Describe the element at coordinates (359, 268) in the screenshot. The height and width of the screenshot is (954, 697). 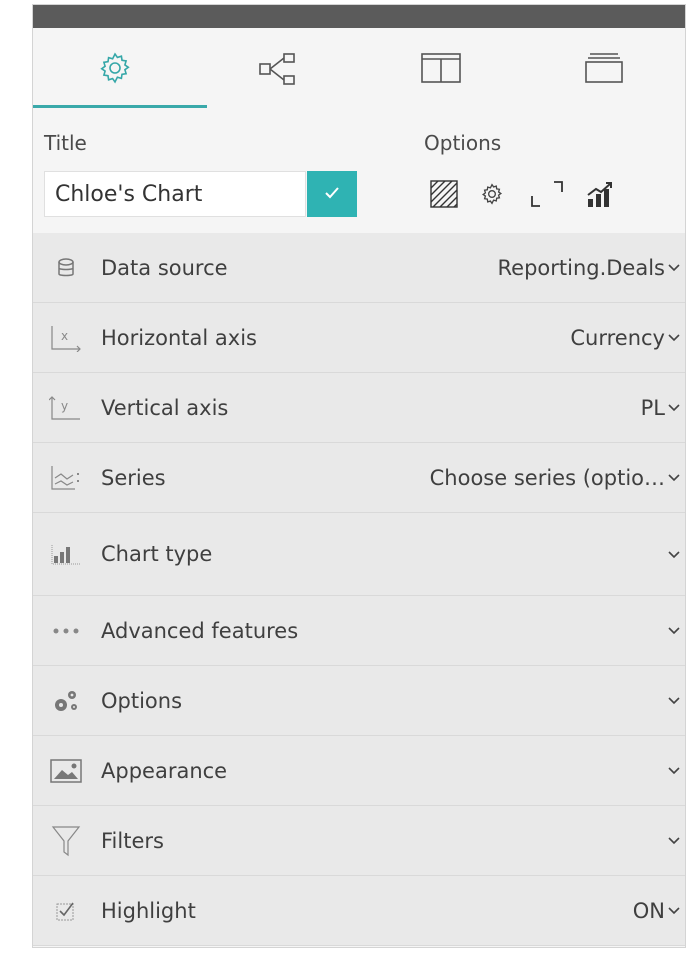
I see `row-data-source: Data source Reporting.Deals` at that location.